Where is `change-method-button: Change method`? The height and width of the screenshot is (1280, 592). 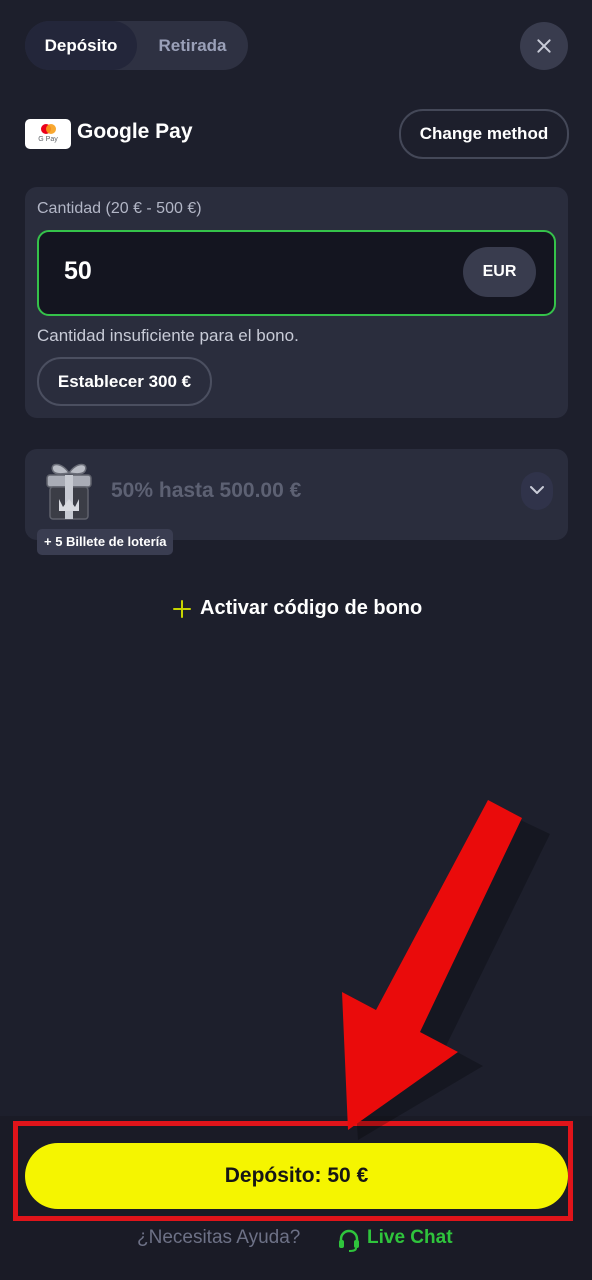
change-method-button: Change method is located at coordinates (484, 134).